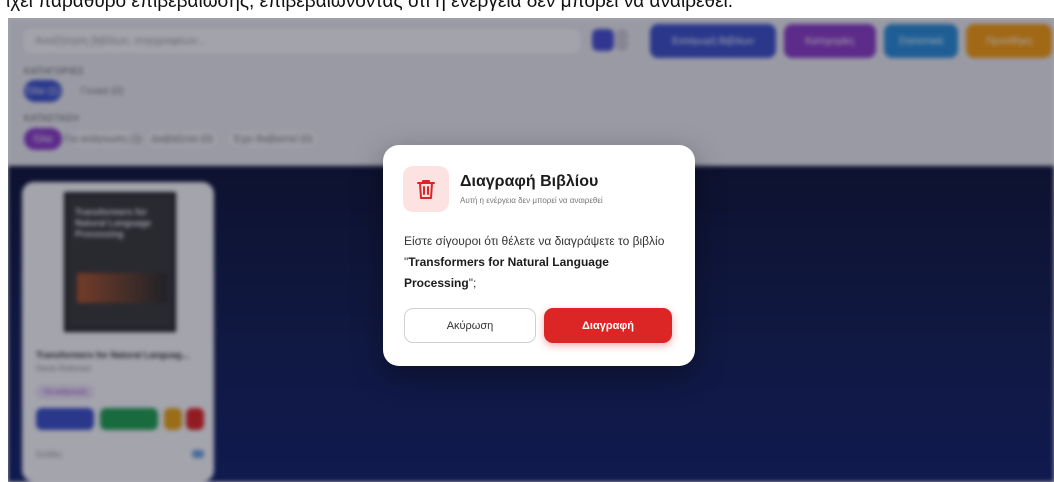 This screenshot has height=482, width=1054. I want to click on trash-icon, so click(426, 189).